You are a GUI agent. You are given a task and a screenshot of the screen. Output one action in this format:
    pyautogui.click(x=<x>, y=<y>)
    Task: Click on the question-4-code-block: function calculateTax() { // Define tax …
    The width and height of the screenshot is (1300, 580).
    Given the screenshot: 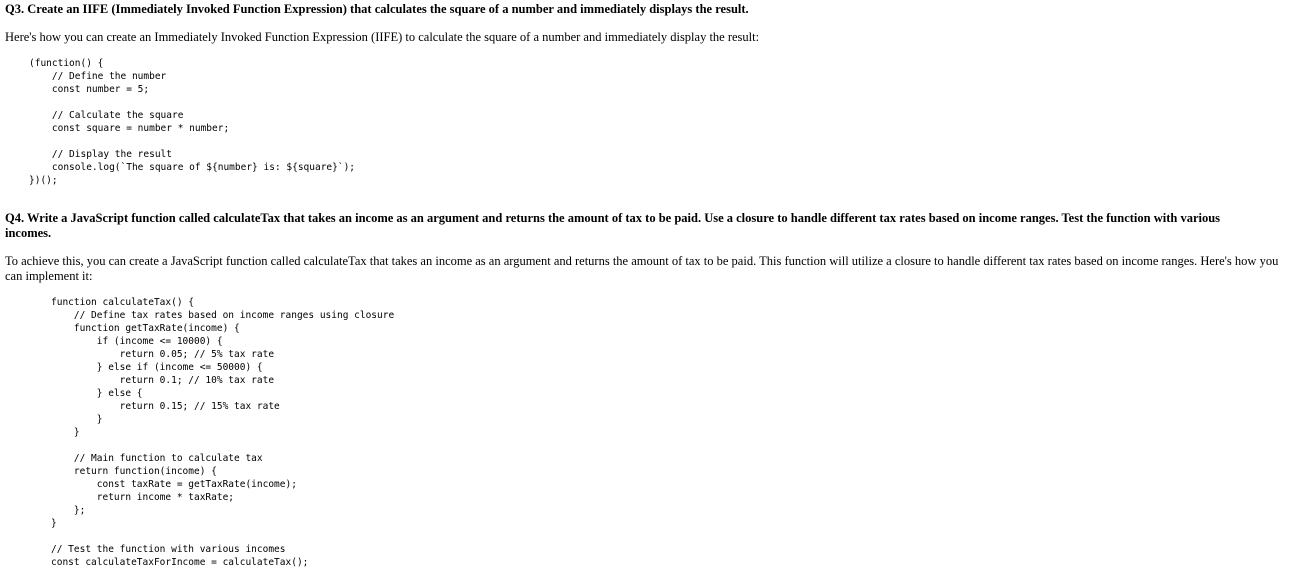 What is the action you would take?
    pyautogui.click(x=223, y=432)
    